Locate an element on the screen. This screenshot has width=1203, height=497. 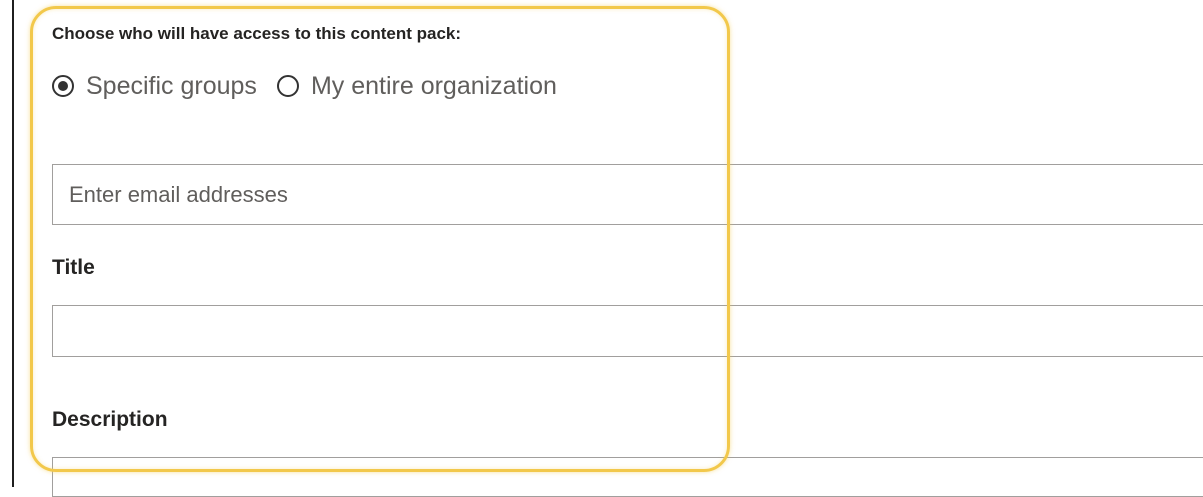
radio-dot is located at coordinates (63, 86).